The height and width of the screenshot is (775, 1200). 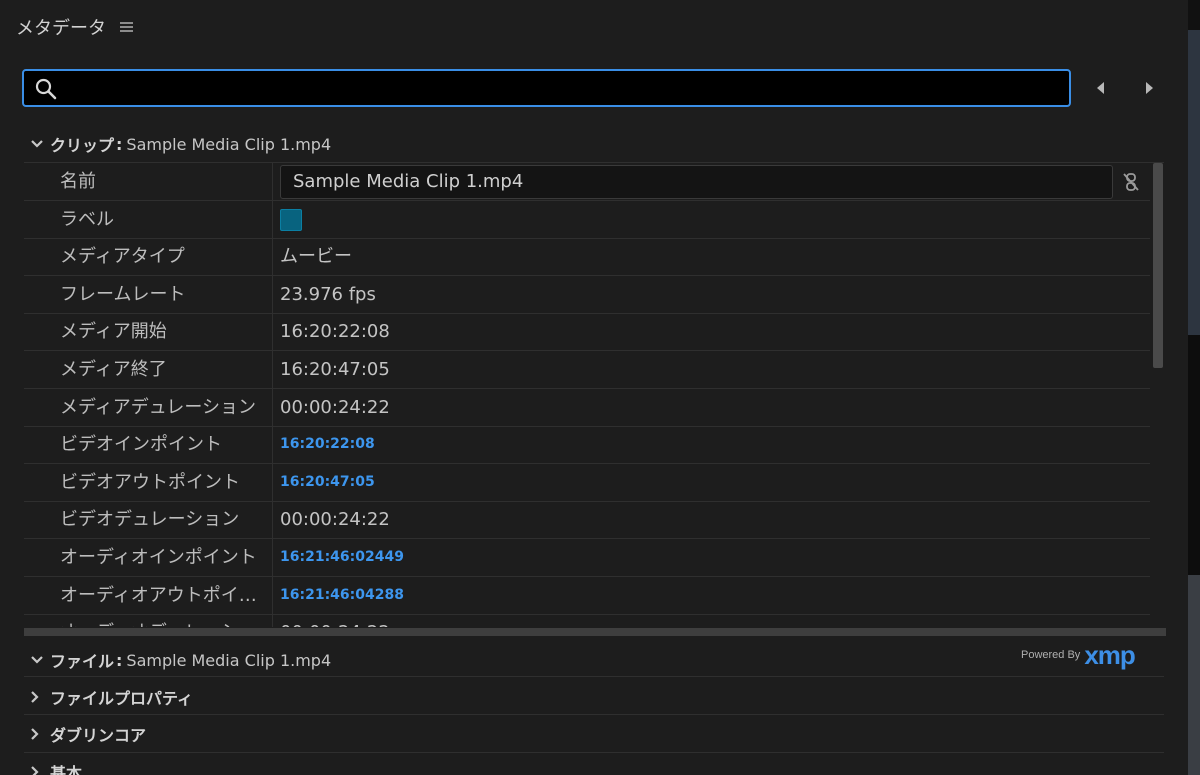 I want to click on row-value: 16:20:47:05, so click(x=335, y=369).